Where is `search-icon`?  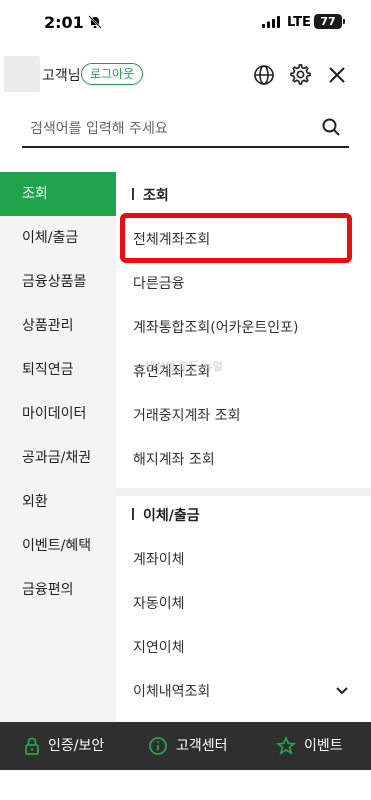 search-icon is located at coordinates (331, 127).